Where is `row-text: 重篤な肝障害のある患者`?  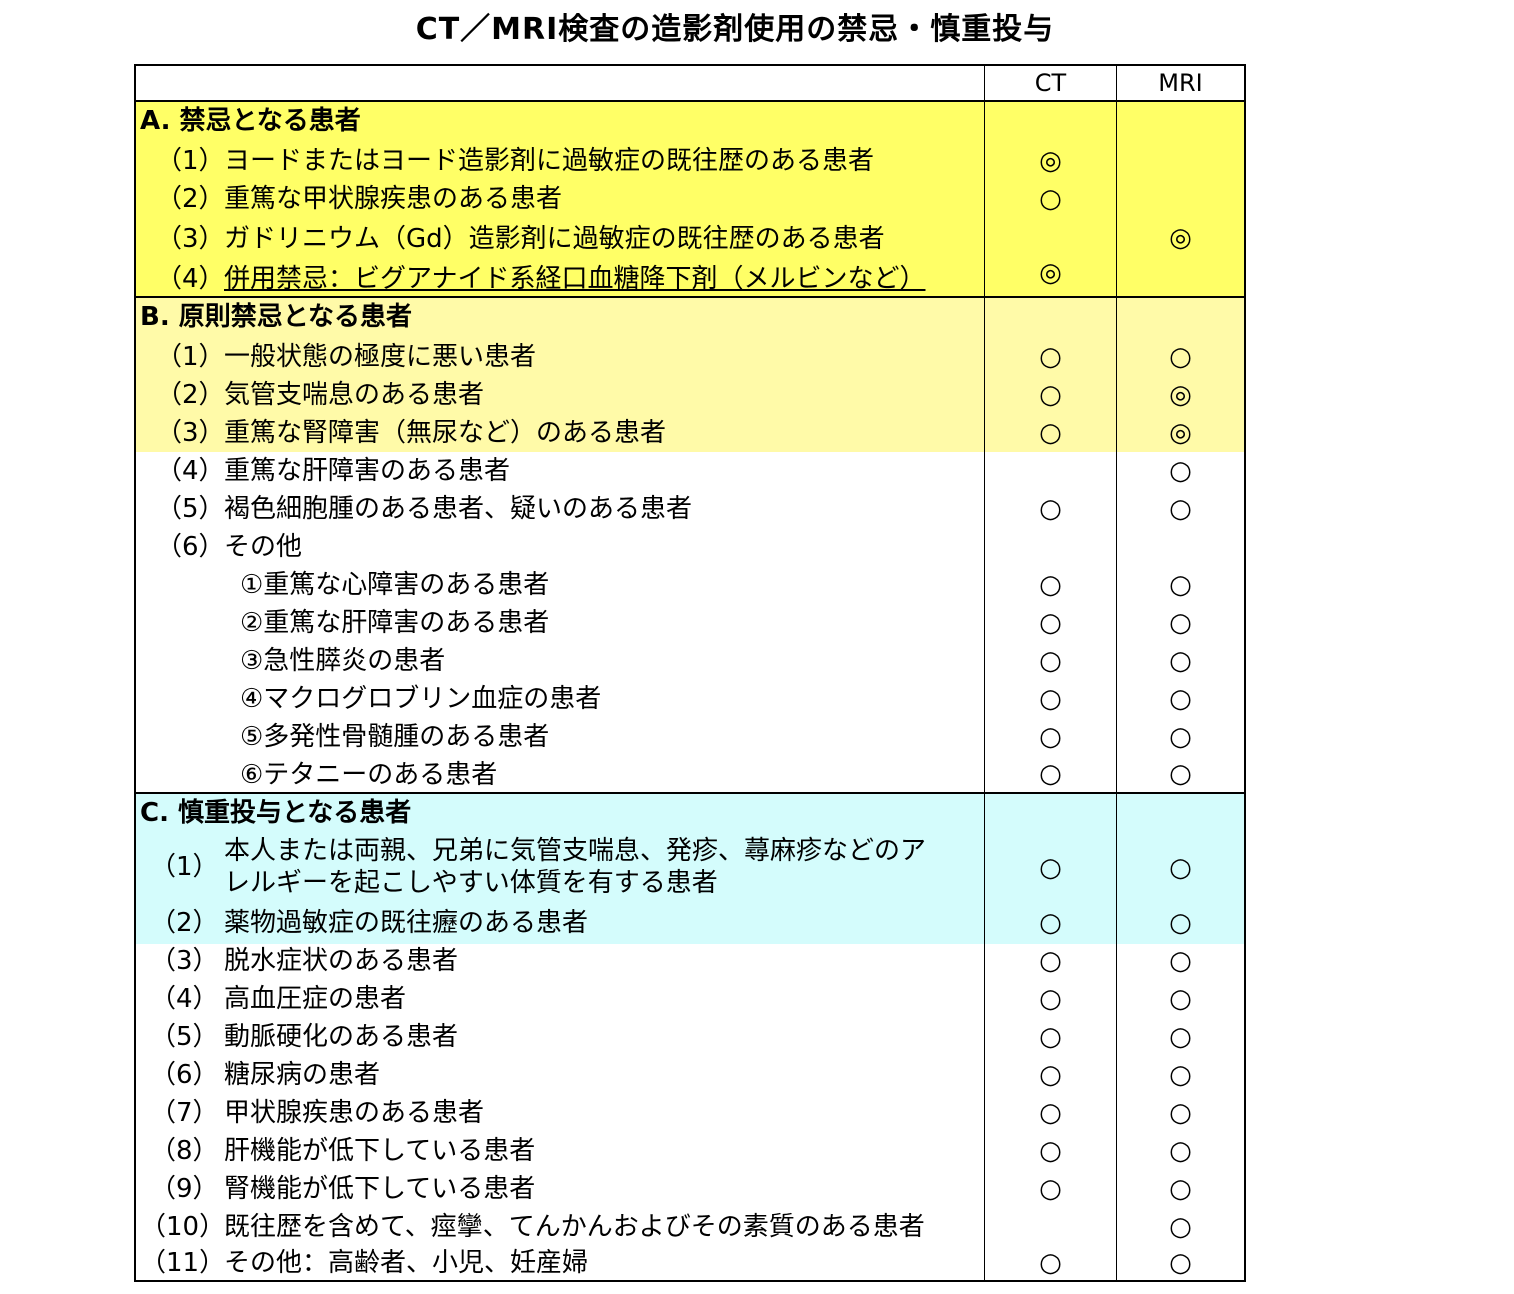
row-text: 重篤な肝障害のある患者 is located at coordinates (367, 471).